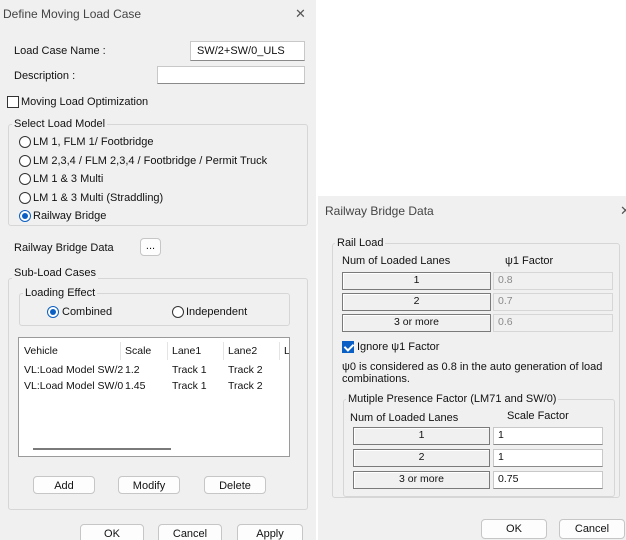 The width and height of the screenshot is (626, 540). Describe the element at coordinates (178, 312) in the screenshot. I see `radio-independent` at that location.